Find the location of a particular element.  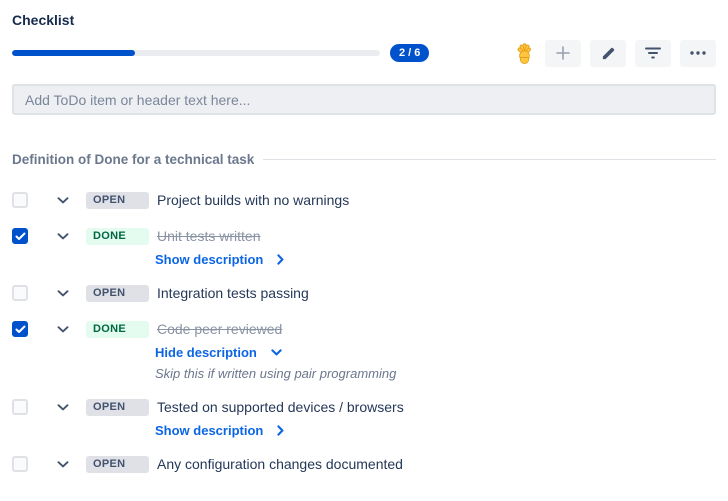

item-row: OPEN Project builds with no warnings is located at coordinates (364, 200).